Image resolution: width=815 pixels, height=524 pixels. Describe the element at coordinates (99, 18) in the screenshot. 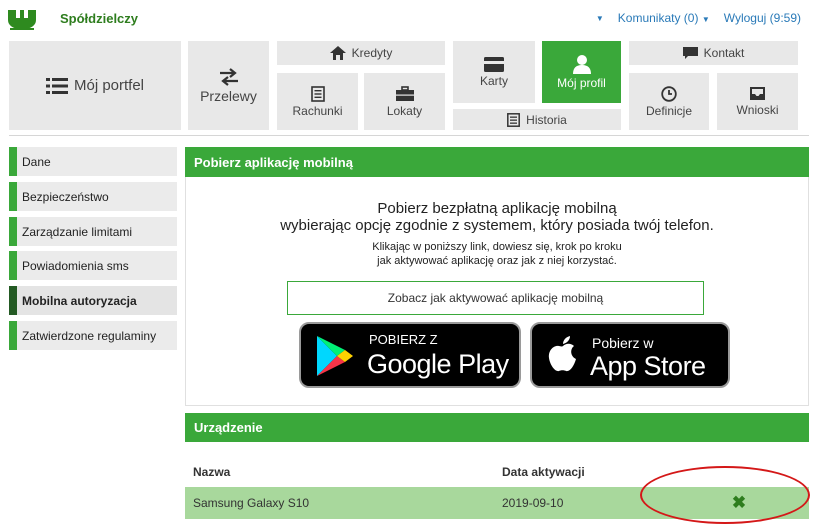

I see `brand-name: Spółdzielczy` at that location.